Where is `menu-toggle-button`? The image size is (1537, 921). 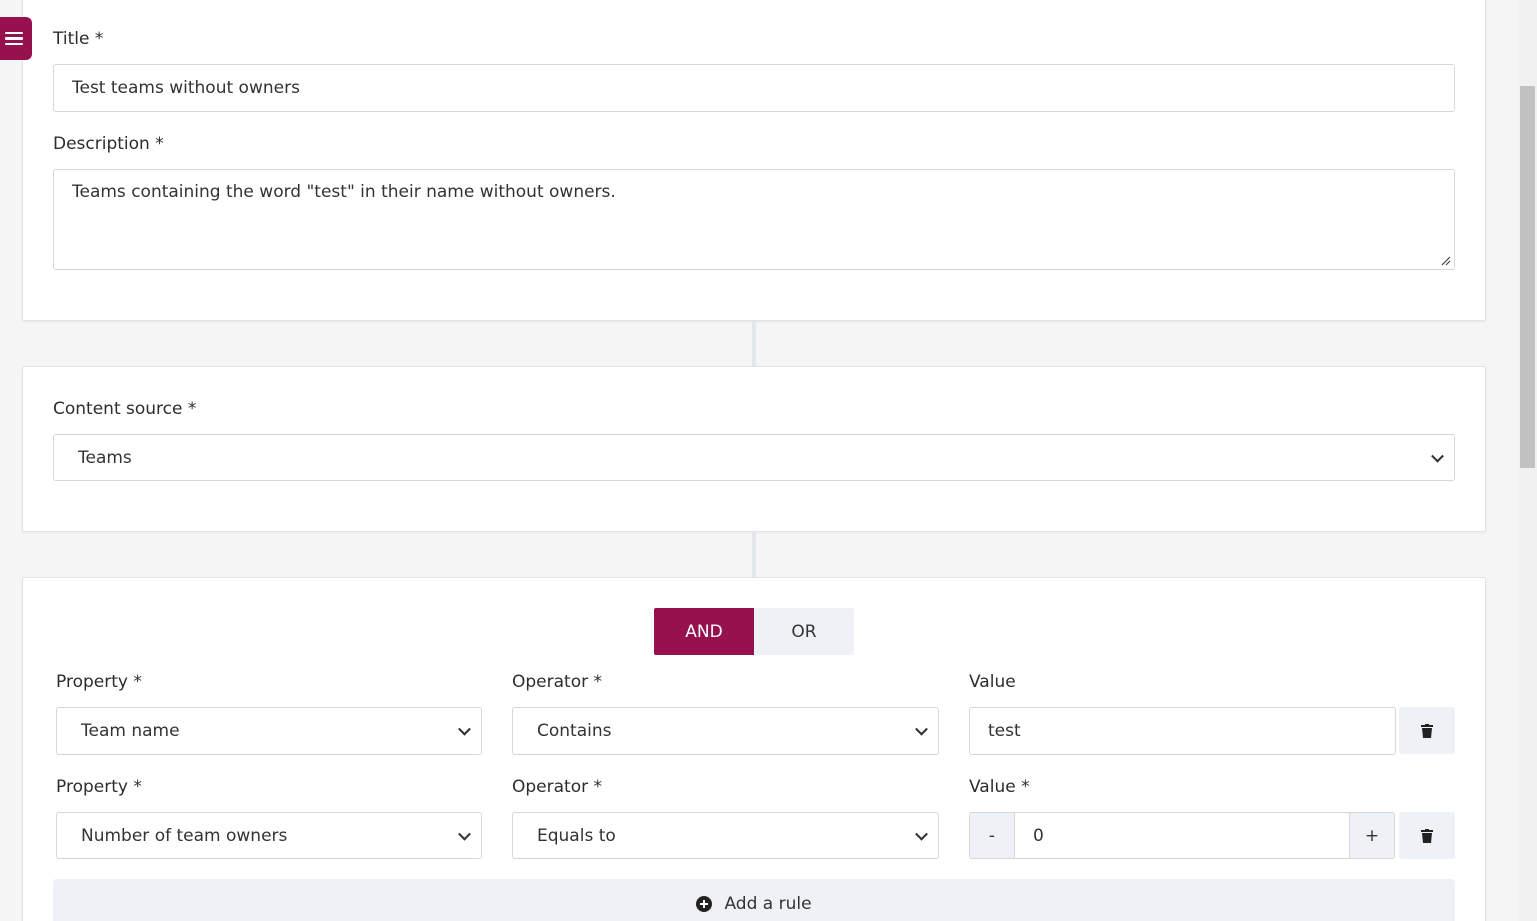 menu-toggle-button is located at coordinates (16, 38).